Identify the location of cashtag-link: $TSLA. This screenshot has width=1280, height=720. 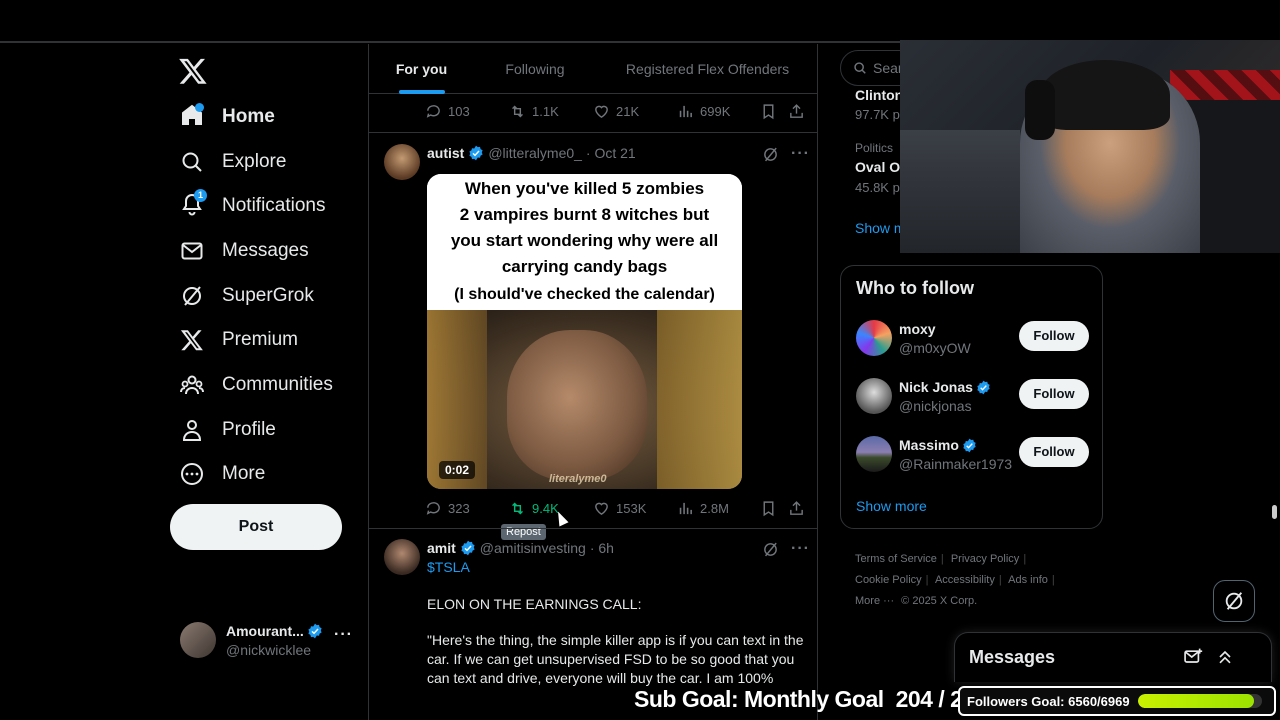
(448, 567).